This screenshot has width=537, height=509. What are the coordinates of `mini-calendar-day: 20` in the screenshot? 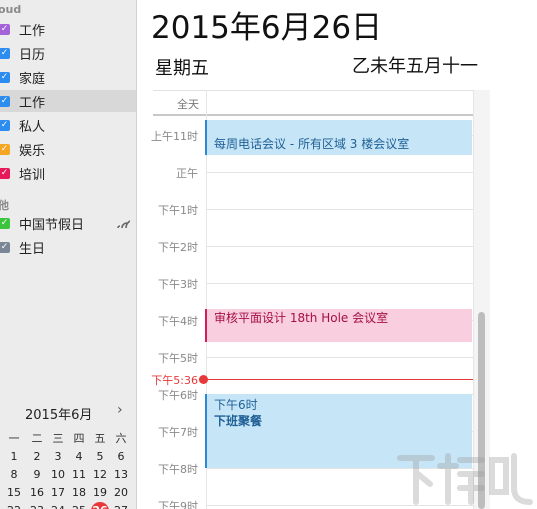 It's located at (121, 493).